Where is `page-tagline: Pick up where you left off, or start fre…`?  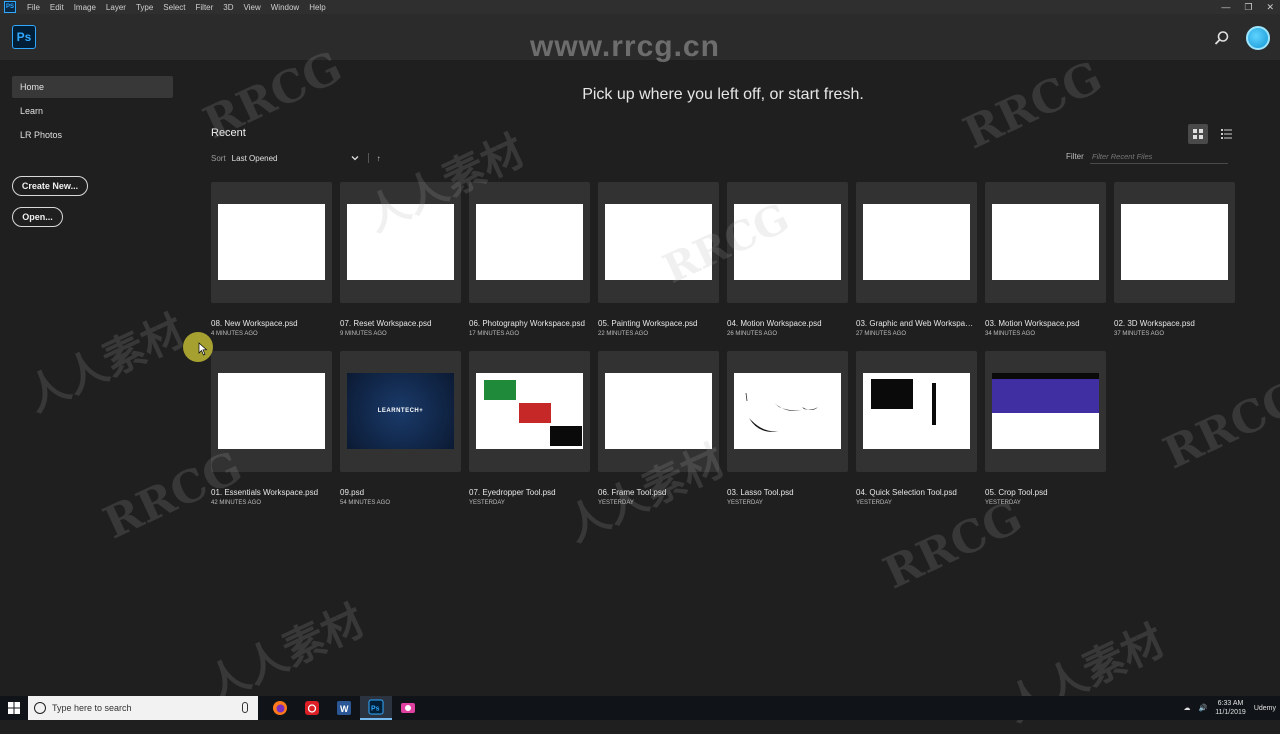 page-tagline: Pick up where you left off, or start fre… is located at coordinates (723, 94).